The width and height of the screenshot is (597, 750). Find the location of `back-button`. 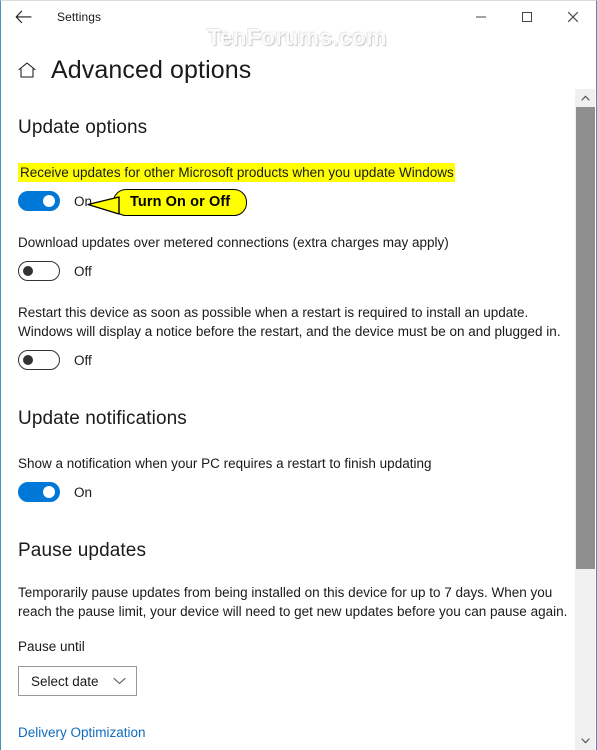

back-button is located at coordinates (23, 17).